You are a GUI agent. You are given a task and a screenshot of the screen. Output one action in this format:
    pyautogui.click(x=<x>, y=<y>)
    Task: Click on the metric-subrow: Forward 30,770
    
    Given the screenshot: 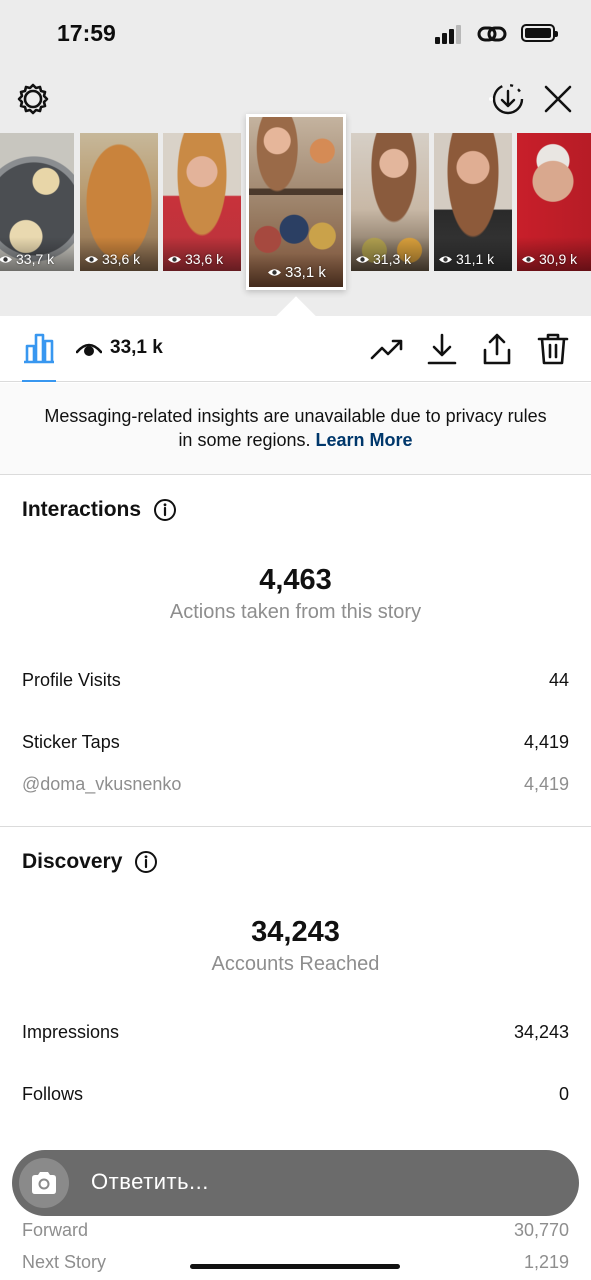 What is the action you would take?
    pyautogui.click(x=295, y=1230)
    